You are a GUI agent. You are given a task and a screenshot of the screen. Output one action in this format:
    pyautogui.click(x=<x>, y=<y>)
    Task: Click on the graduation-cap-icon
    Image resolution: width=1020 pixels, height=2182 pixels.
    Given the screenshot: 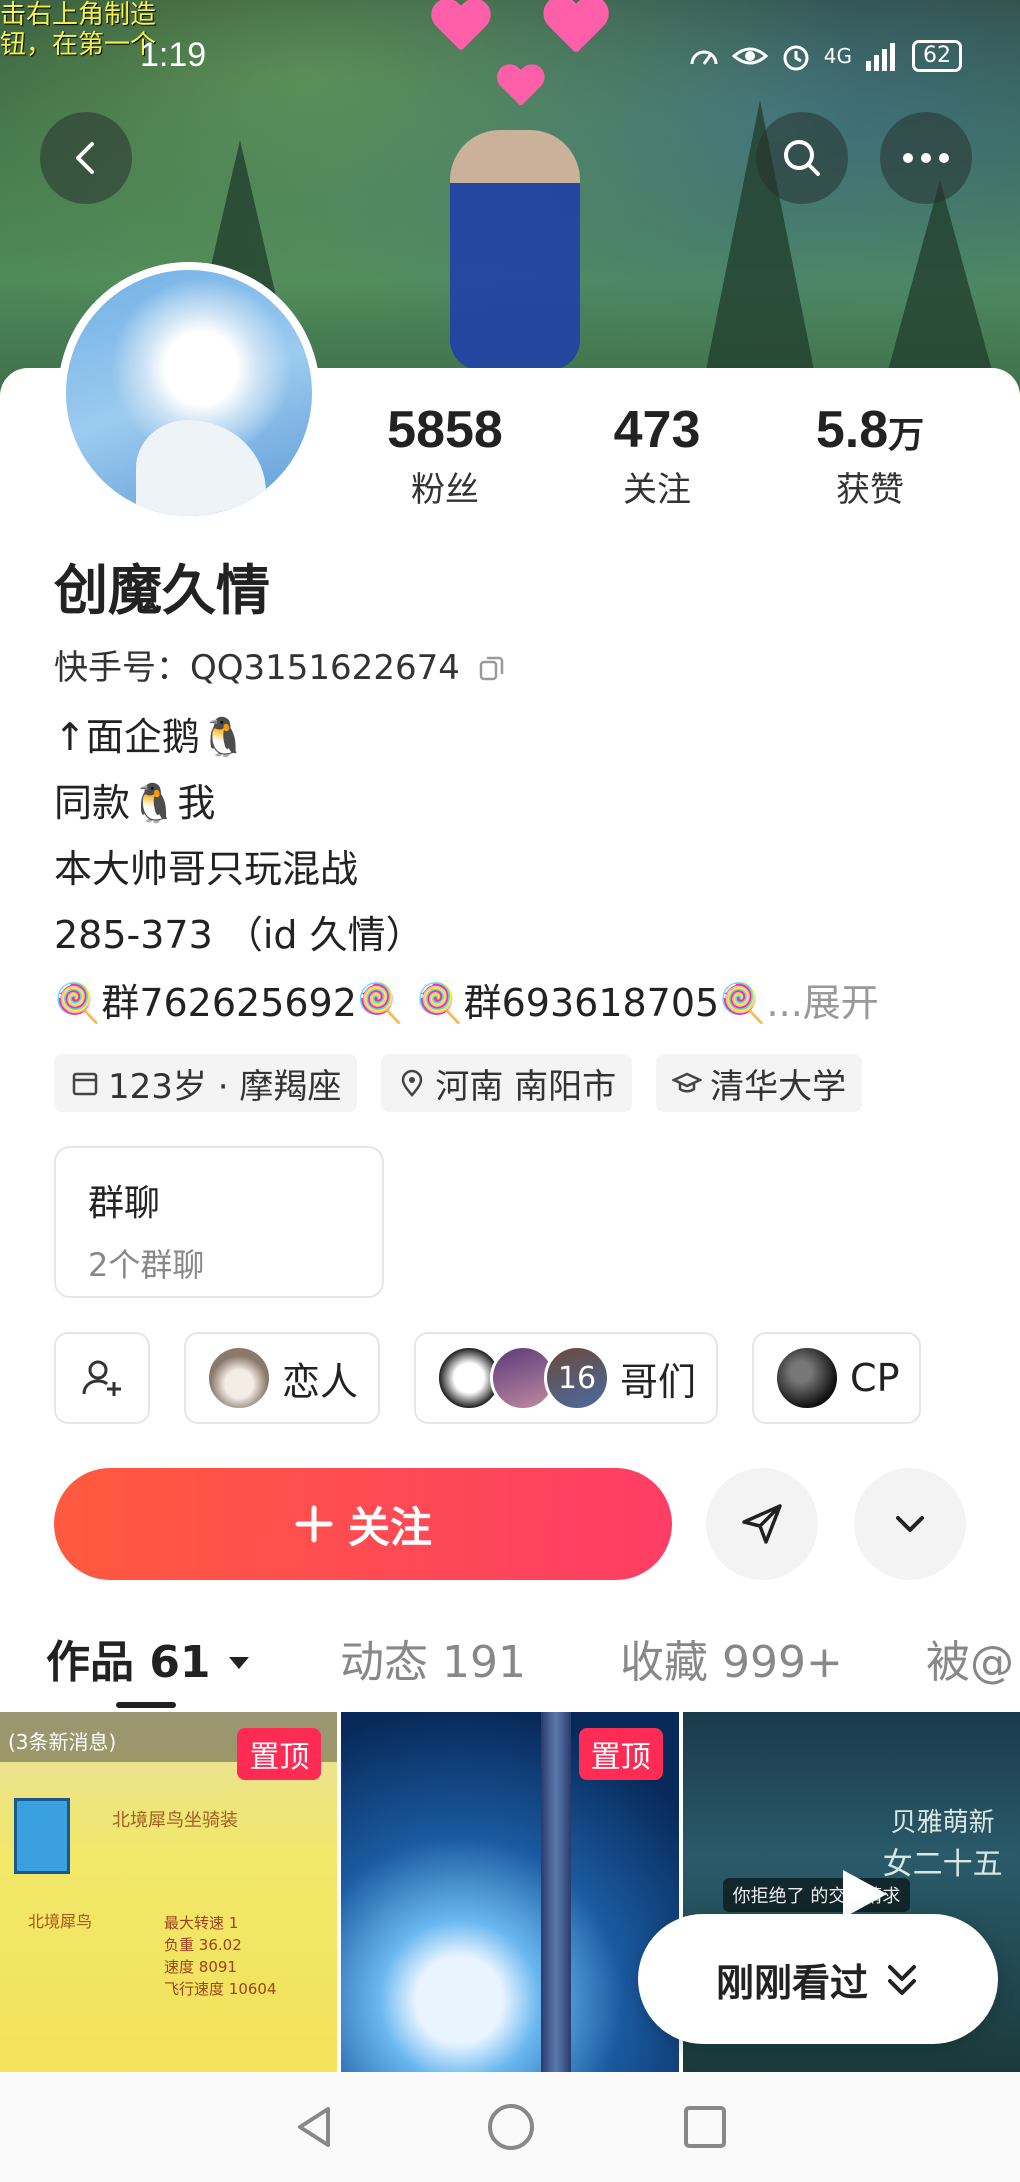 What is the action you would take?
    pyautogui.click(x=687, y=1082)
    